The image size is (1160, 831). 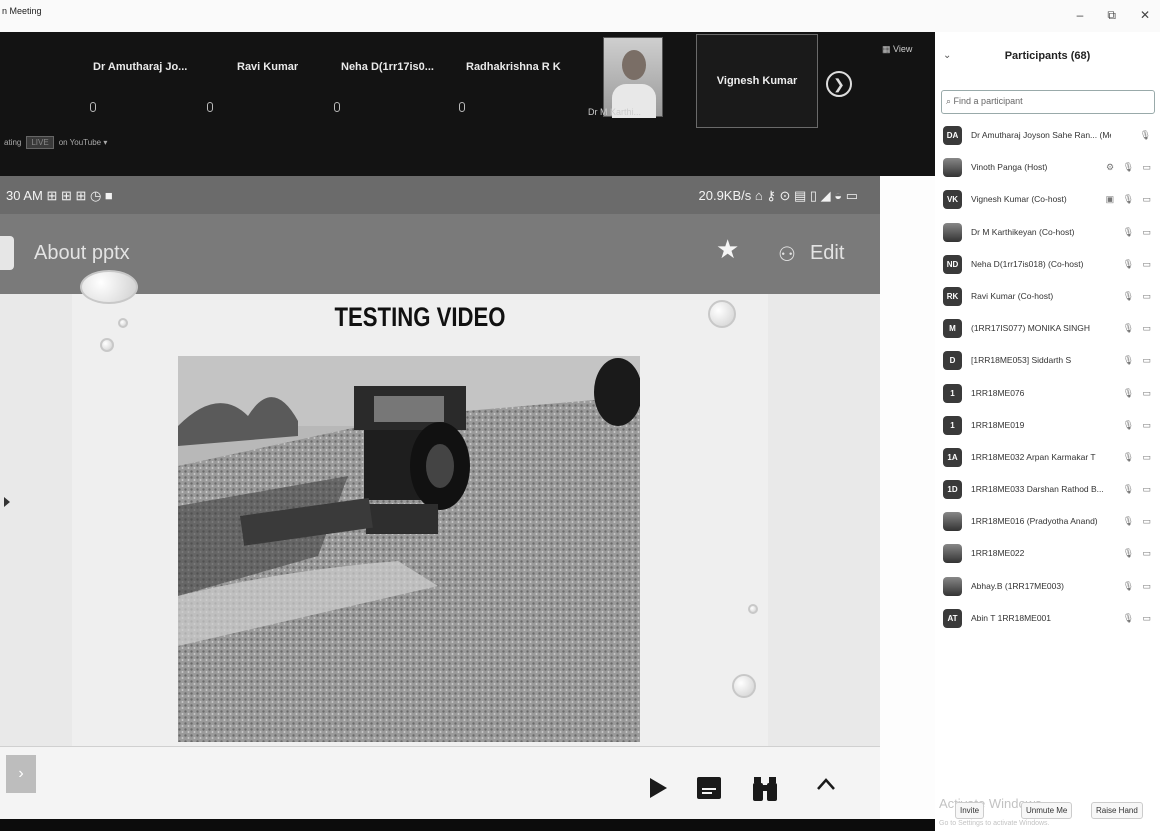 What do you see at coordinates (1047, 490) in the screenshot?
I see `participant-row: 1D 1RR18ME033 Darshan Rathod B... 🎙 ▭` at bounding box center [1047, 490].